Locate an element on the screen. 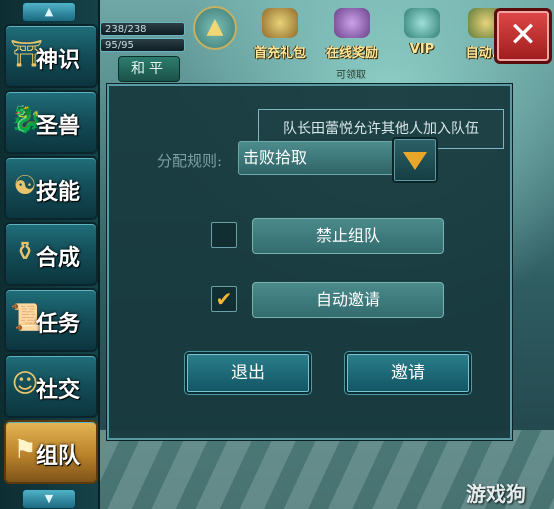 Image resolution: width=554 pixels, height=509 pixels. up-arrow-icon: ▲ is located at coordinates (215, 26).